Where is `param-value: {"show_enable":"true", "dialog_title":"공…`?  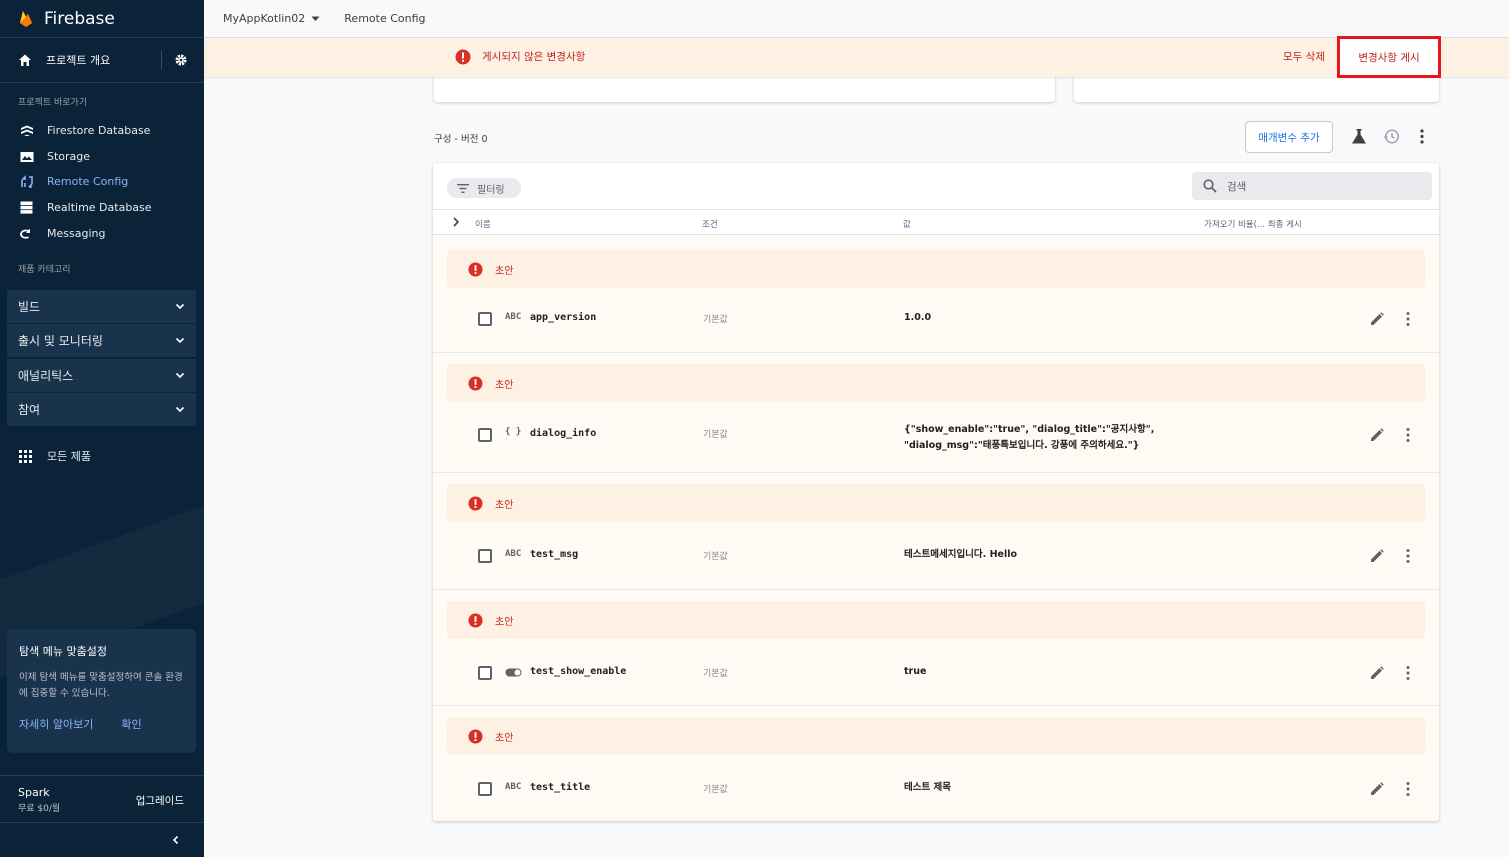 param-value: {"show_enable":"true", "dialog_title":"공… is located at coordinates (1029, 438).